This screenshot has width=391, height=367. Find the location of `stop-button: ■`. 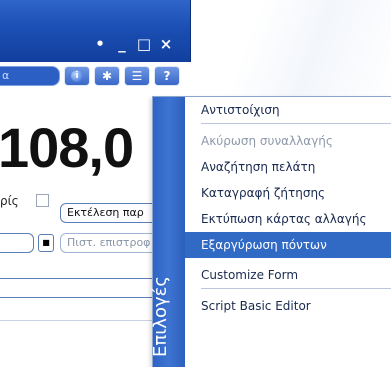

stop-button: ■ is located at coordinates (46, 243).